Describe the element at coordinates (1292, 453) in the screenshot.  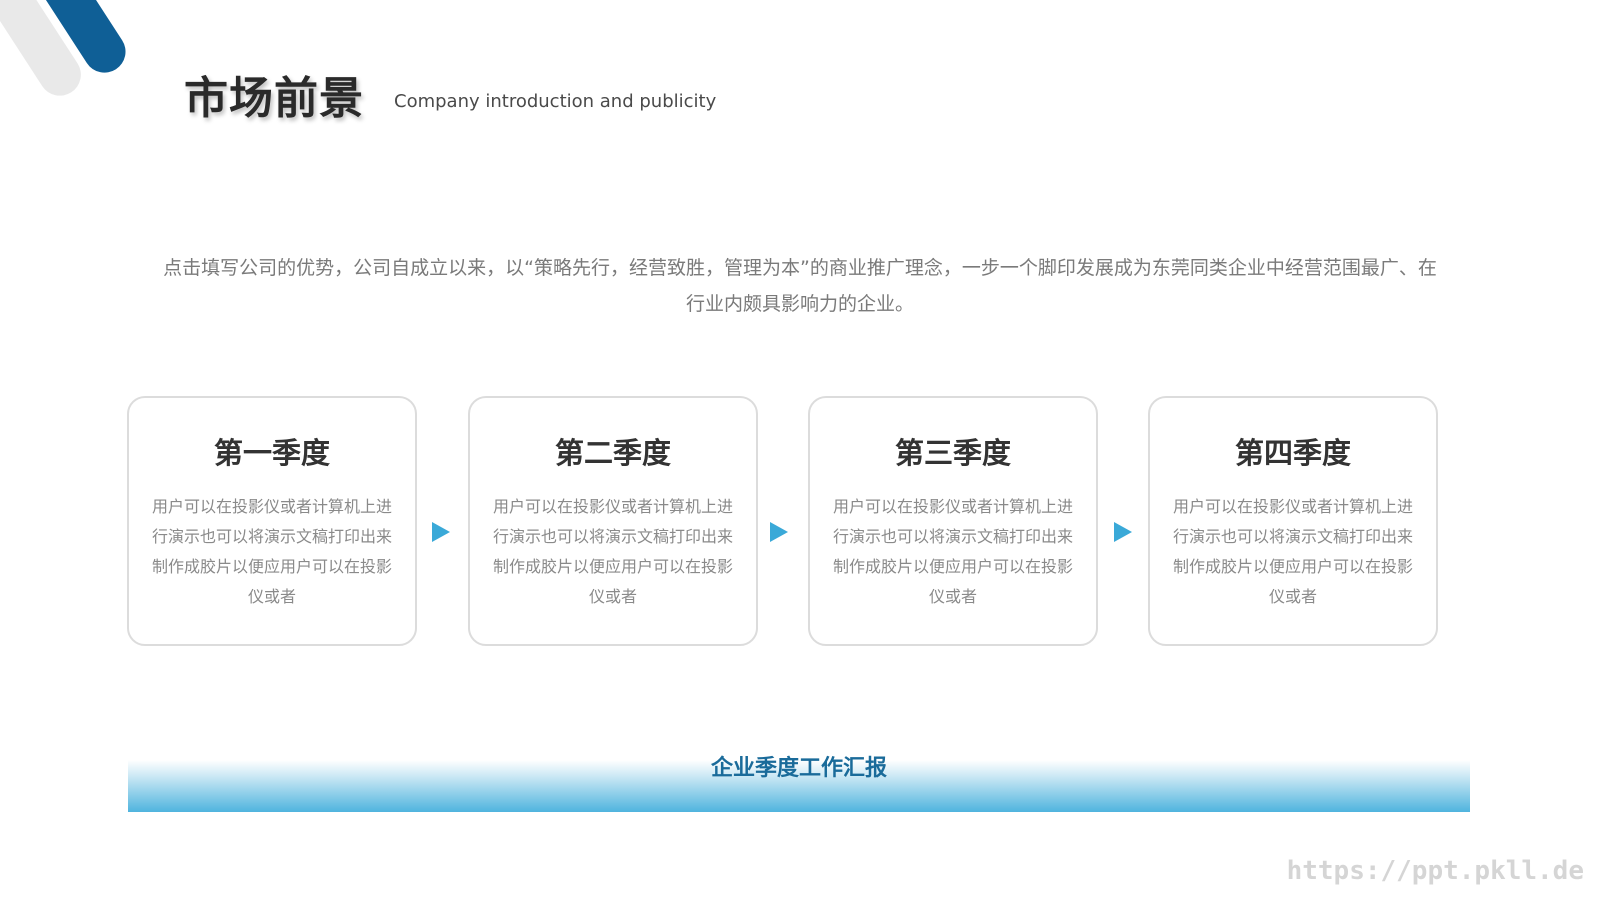
I see `card-title: 第四季度` at that location.